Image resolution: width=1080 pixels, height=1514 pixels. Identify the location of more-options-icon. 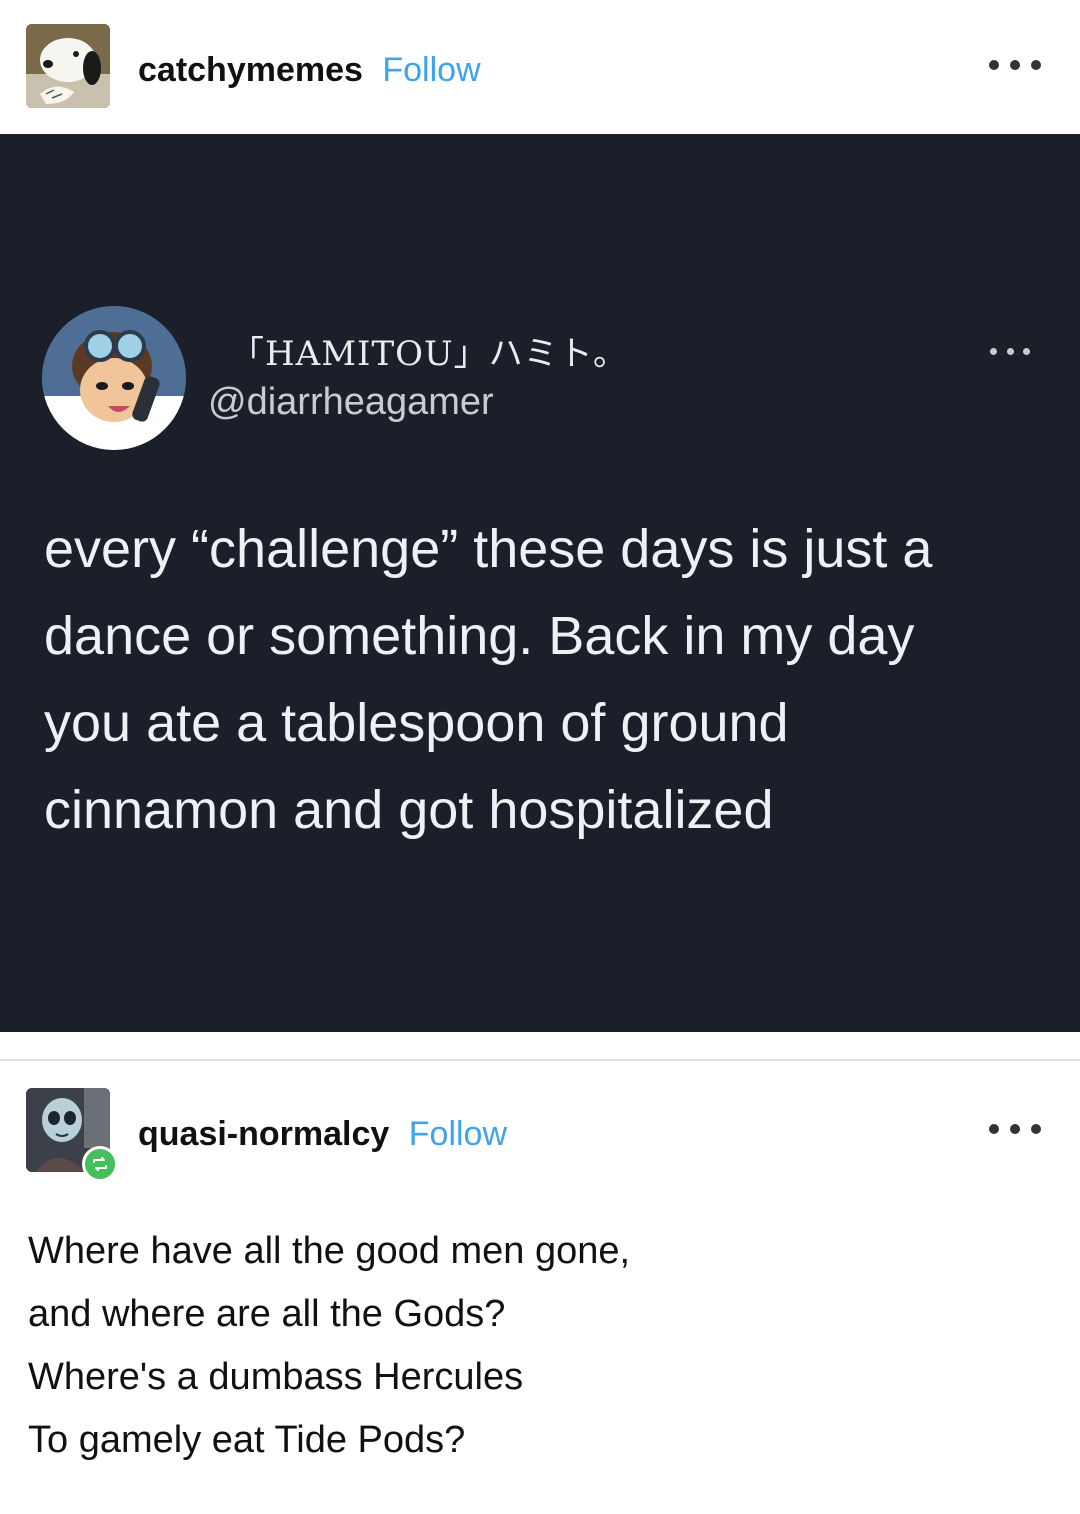
(1015, 65).